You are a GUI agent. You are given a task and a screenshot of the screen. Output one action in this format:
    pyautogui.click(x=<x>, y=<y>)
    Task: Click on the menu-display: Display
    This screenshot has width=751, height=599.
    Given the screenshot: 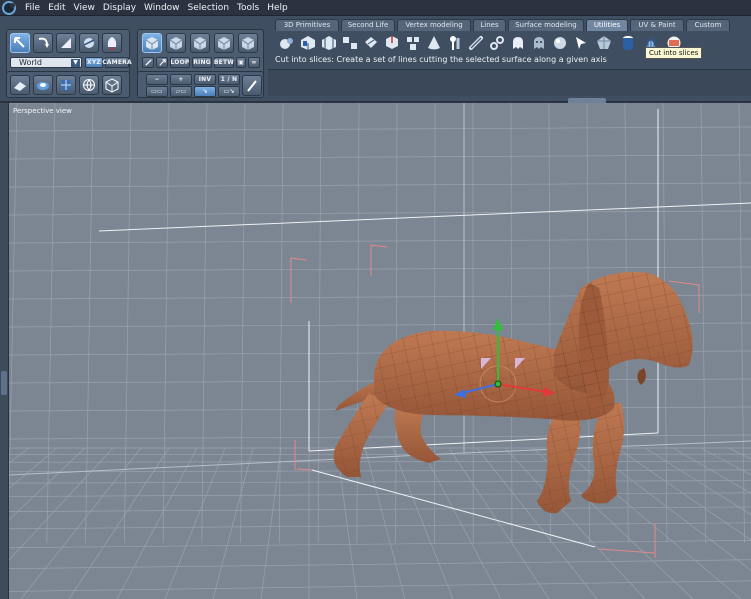 What is the action you would take?
    pyautogui.click(x=119, y=8)
    